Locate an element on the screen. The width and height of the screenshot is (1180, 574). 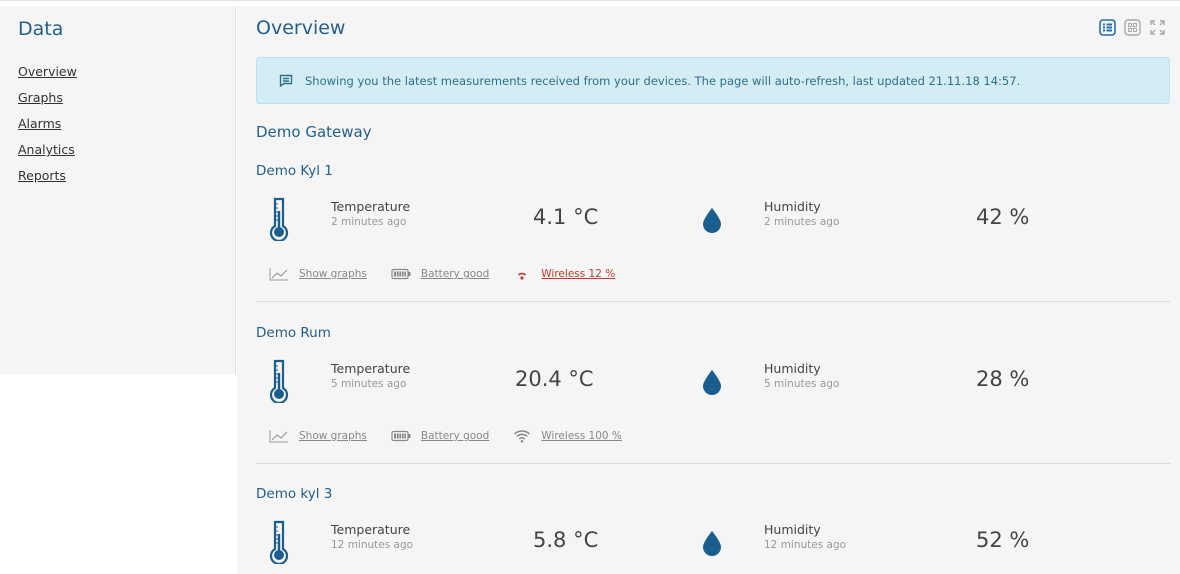
sidebar-item-overview: Overview is located at coordinates (47, 74).